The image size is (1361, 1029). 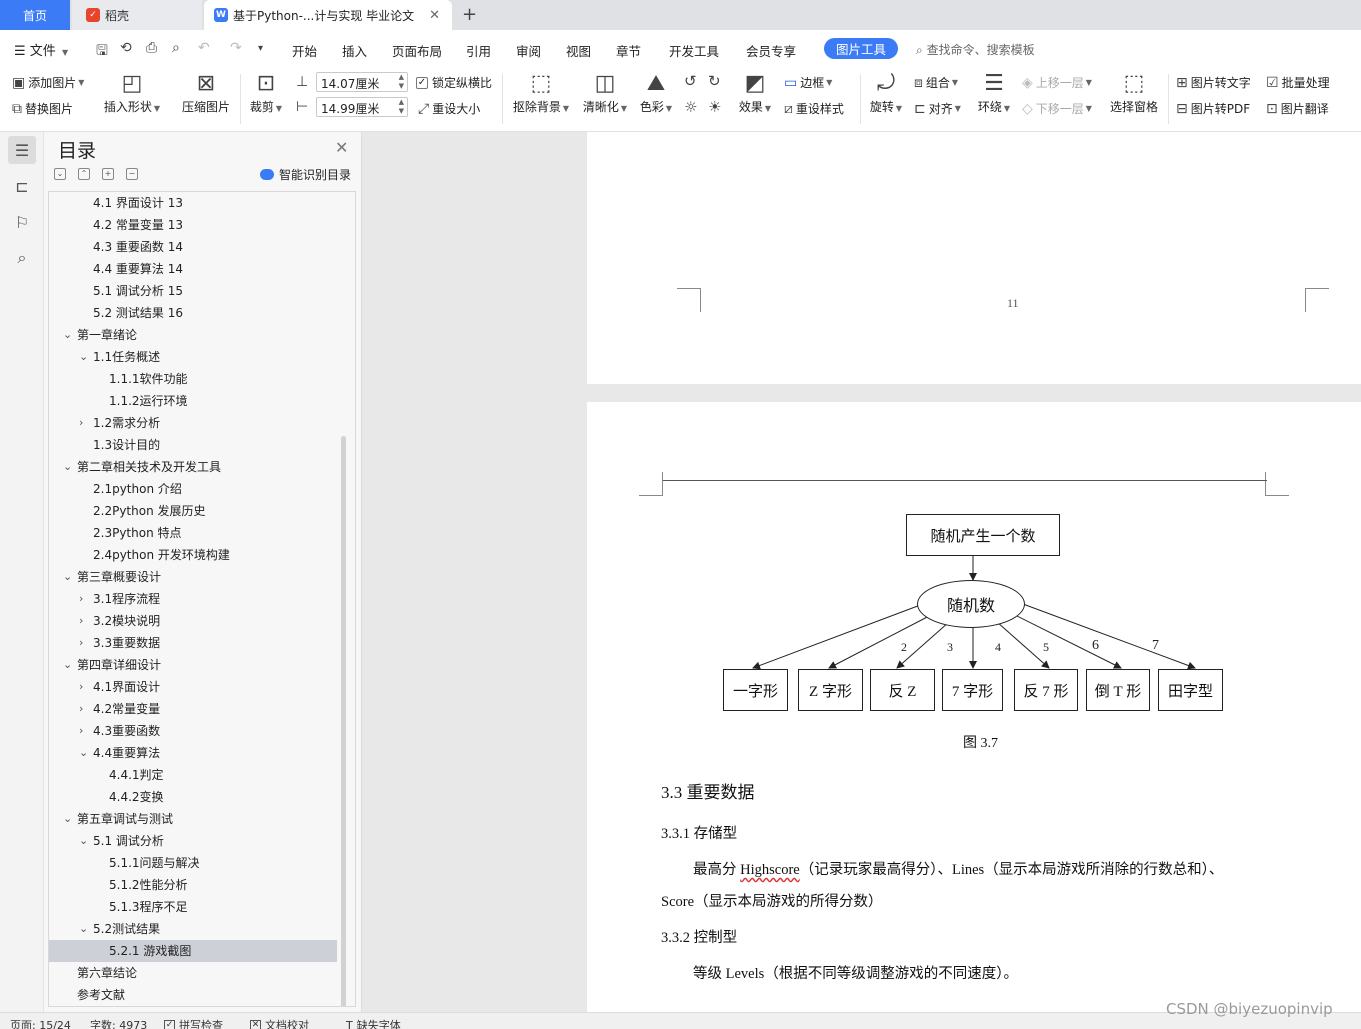 I want to click on toc-item: 1.1.2运行环境, so click(x=193, y=401).